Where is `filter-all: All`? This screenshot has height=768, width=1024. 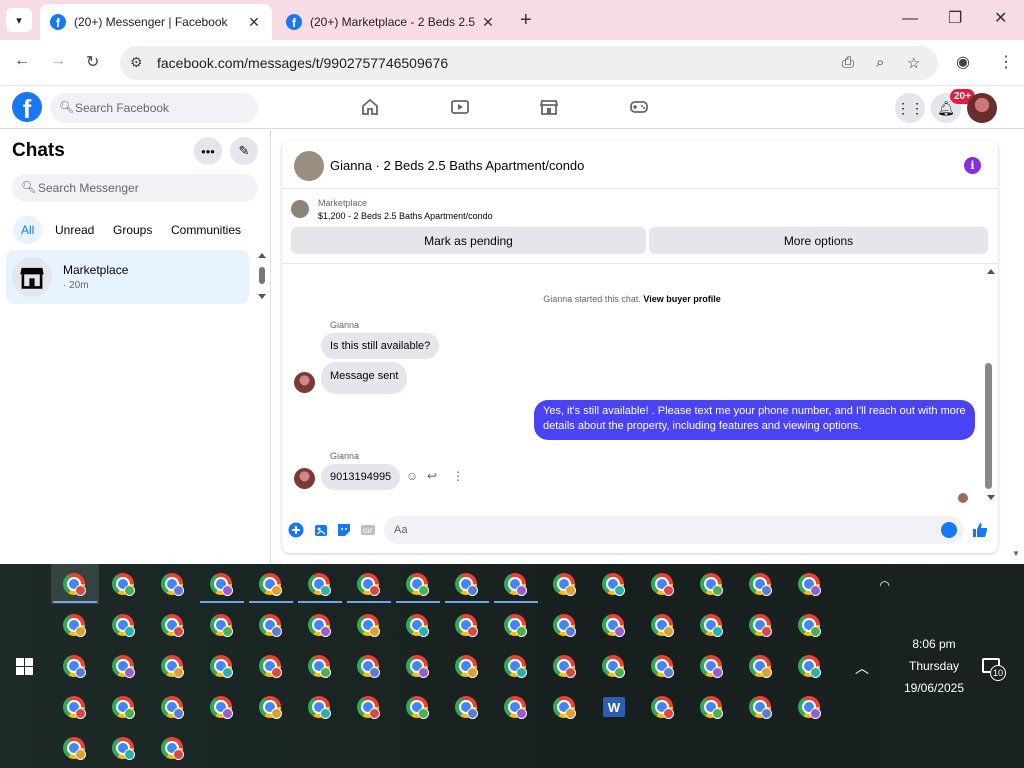 filter-all: All is located at coordinates (28, 230).